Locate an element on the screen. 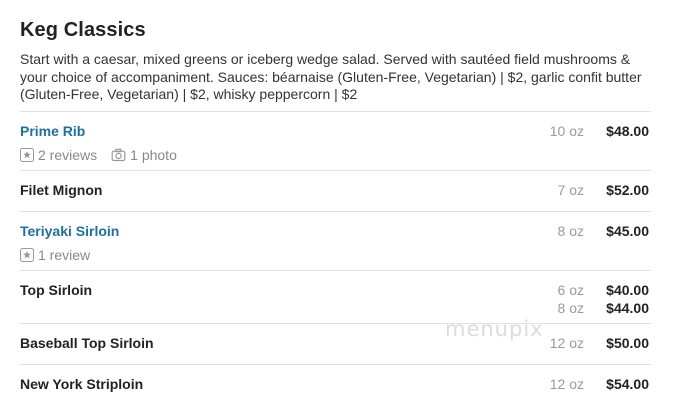 Image resolution: width=678 pixels, height=411 pixels. menu-item-price: $52.00 is located at coordinates (627, 190).